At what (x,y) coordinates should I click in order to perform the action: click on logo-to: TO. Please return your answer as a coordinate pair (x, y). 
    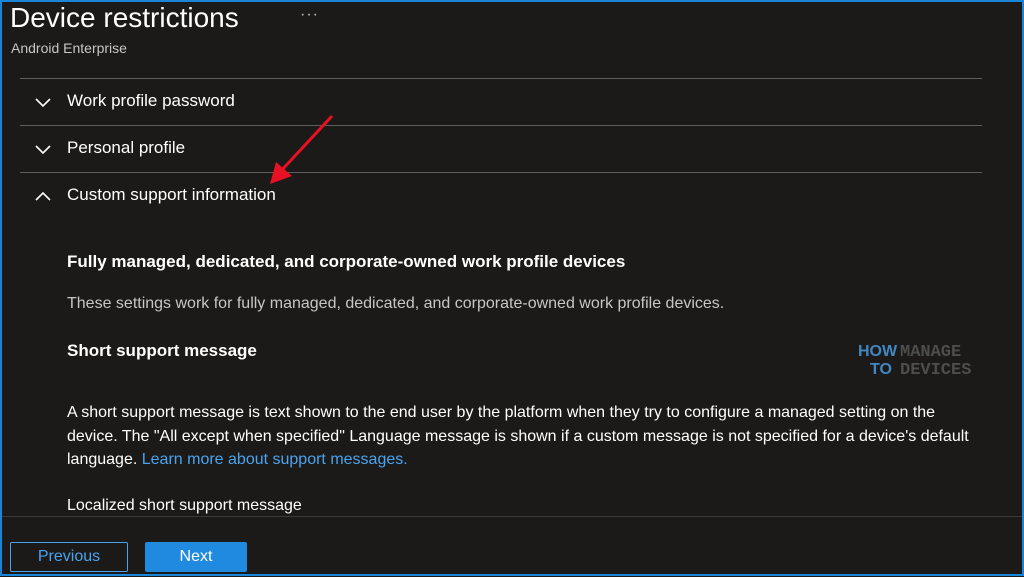
    Looking at the image, I should click on (881, 369).